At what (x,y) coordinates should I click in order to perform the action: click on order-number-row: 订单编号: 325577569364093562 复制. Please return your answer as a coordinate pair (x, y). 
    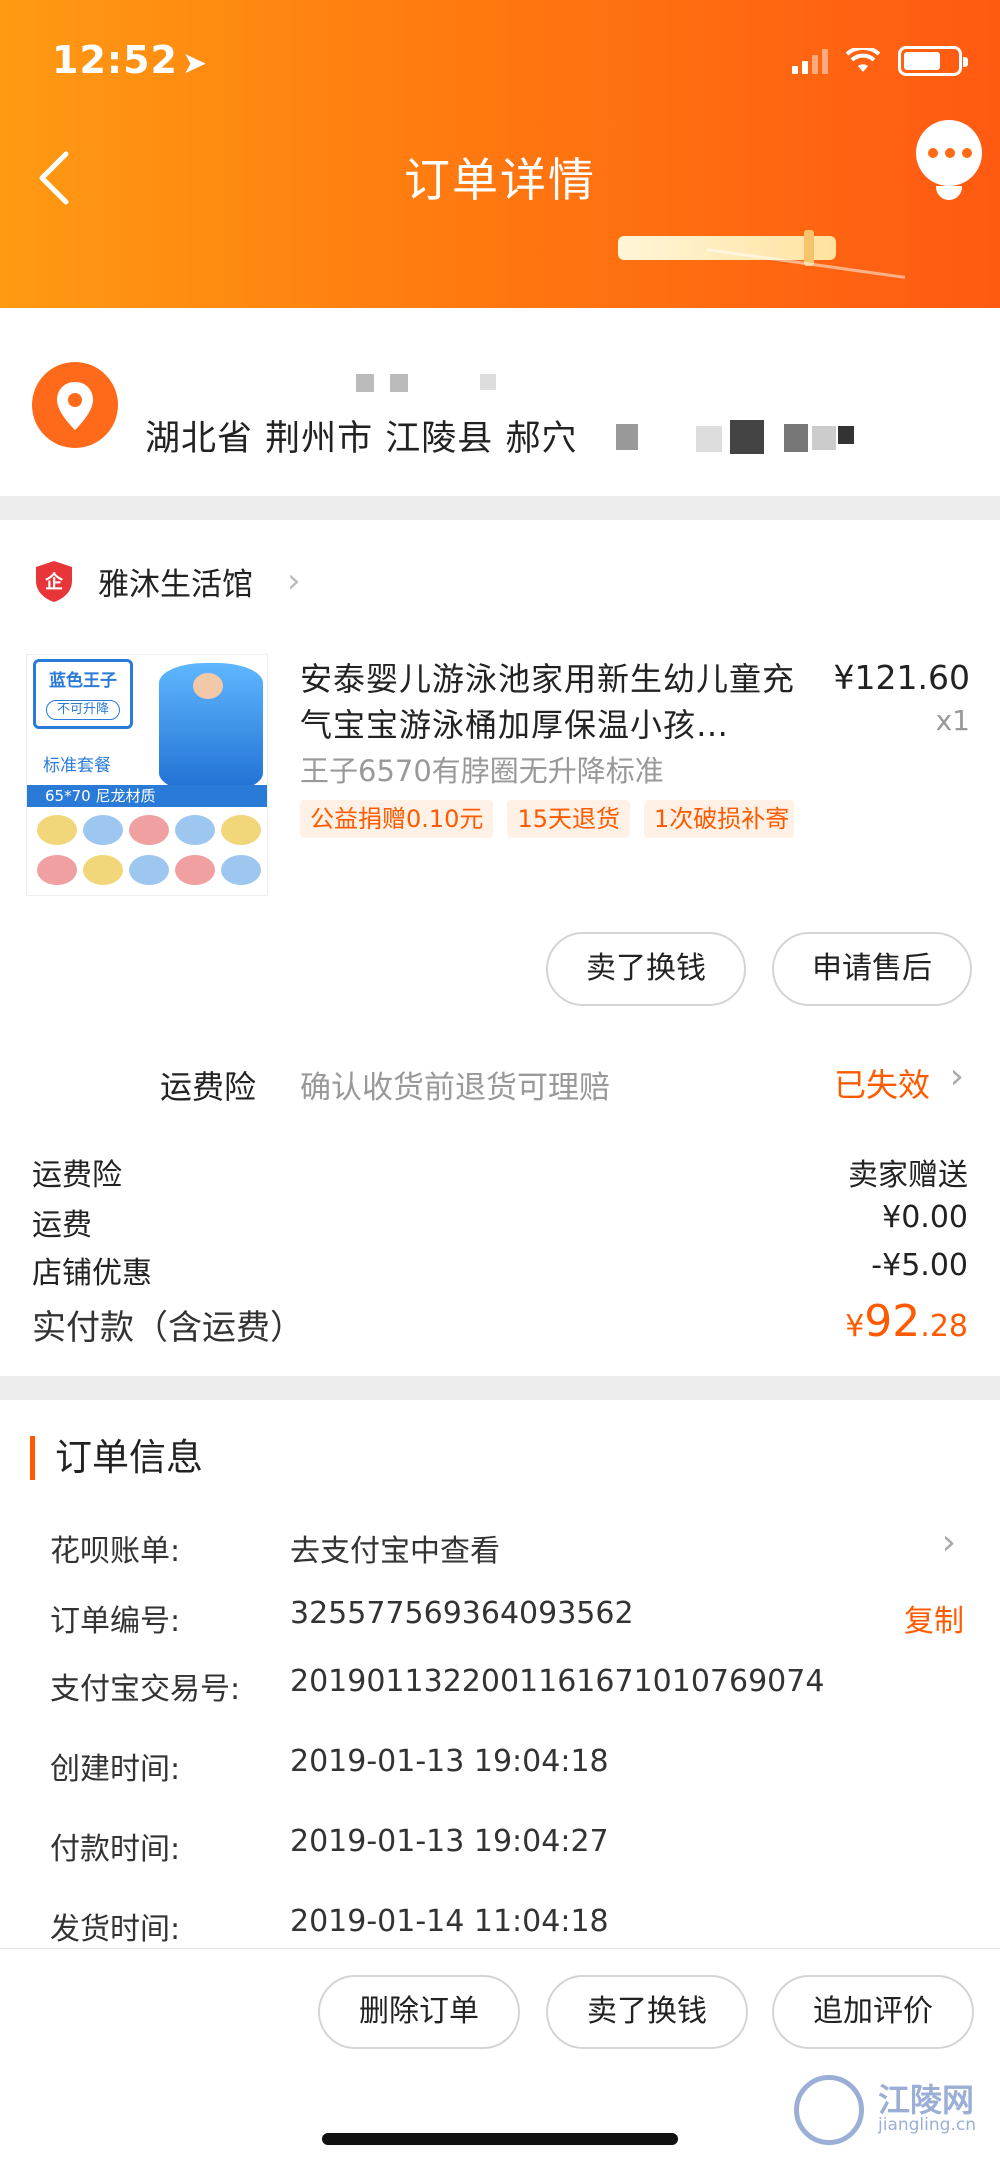
    Looking at the image, I should click on (510, 1618).